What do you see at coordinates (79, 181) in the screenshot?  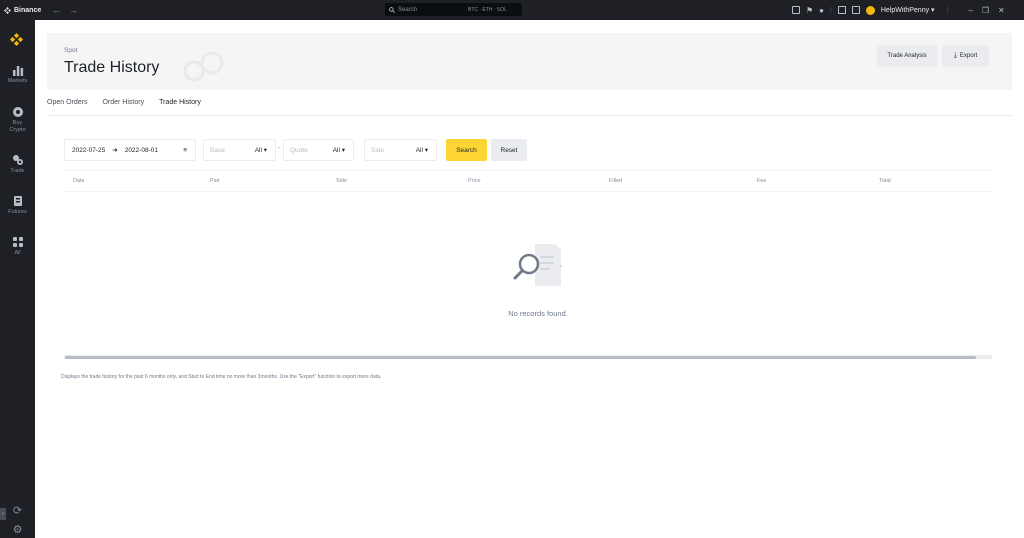 I see `column-header-date: Date` at bounding box center [79, 181].